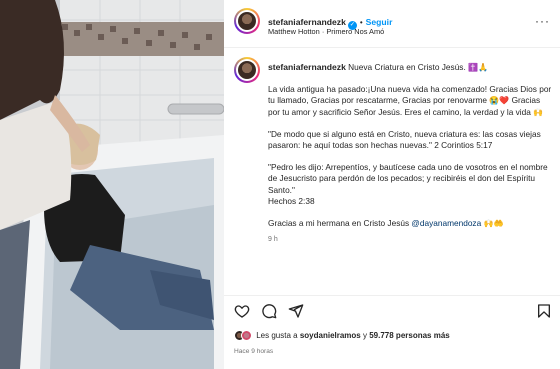 The image size is (560, 369). What do you see at coordinates (494, 101) in the screenshot?
I see `crying-emoji-icon: 😭` at bounding box center [494, 101].